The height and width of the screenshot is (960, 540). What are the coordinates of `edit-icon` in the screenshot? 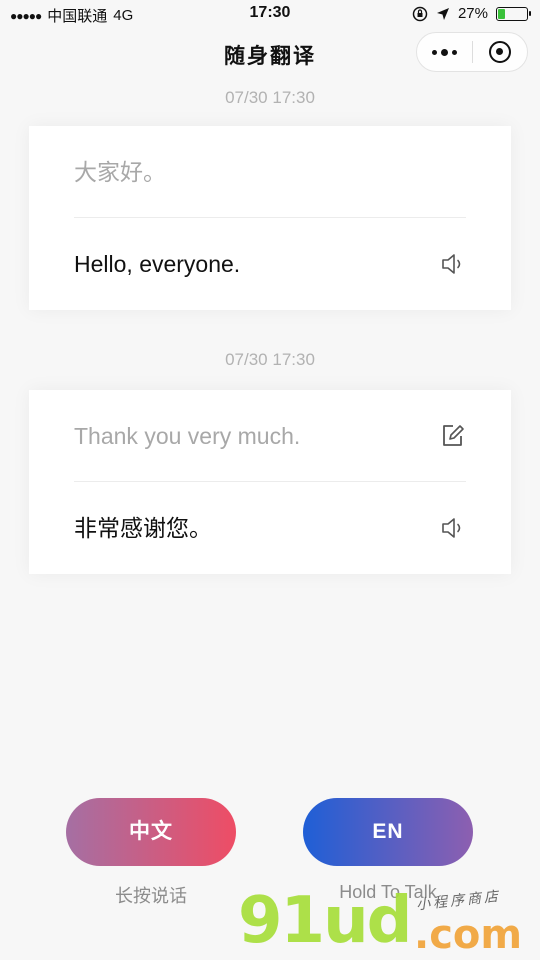 It's located at (453, 436).